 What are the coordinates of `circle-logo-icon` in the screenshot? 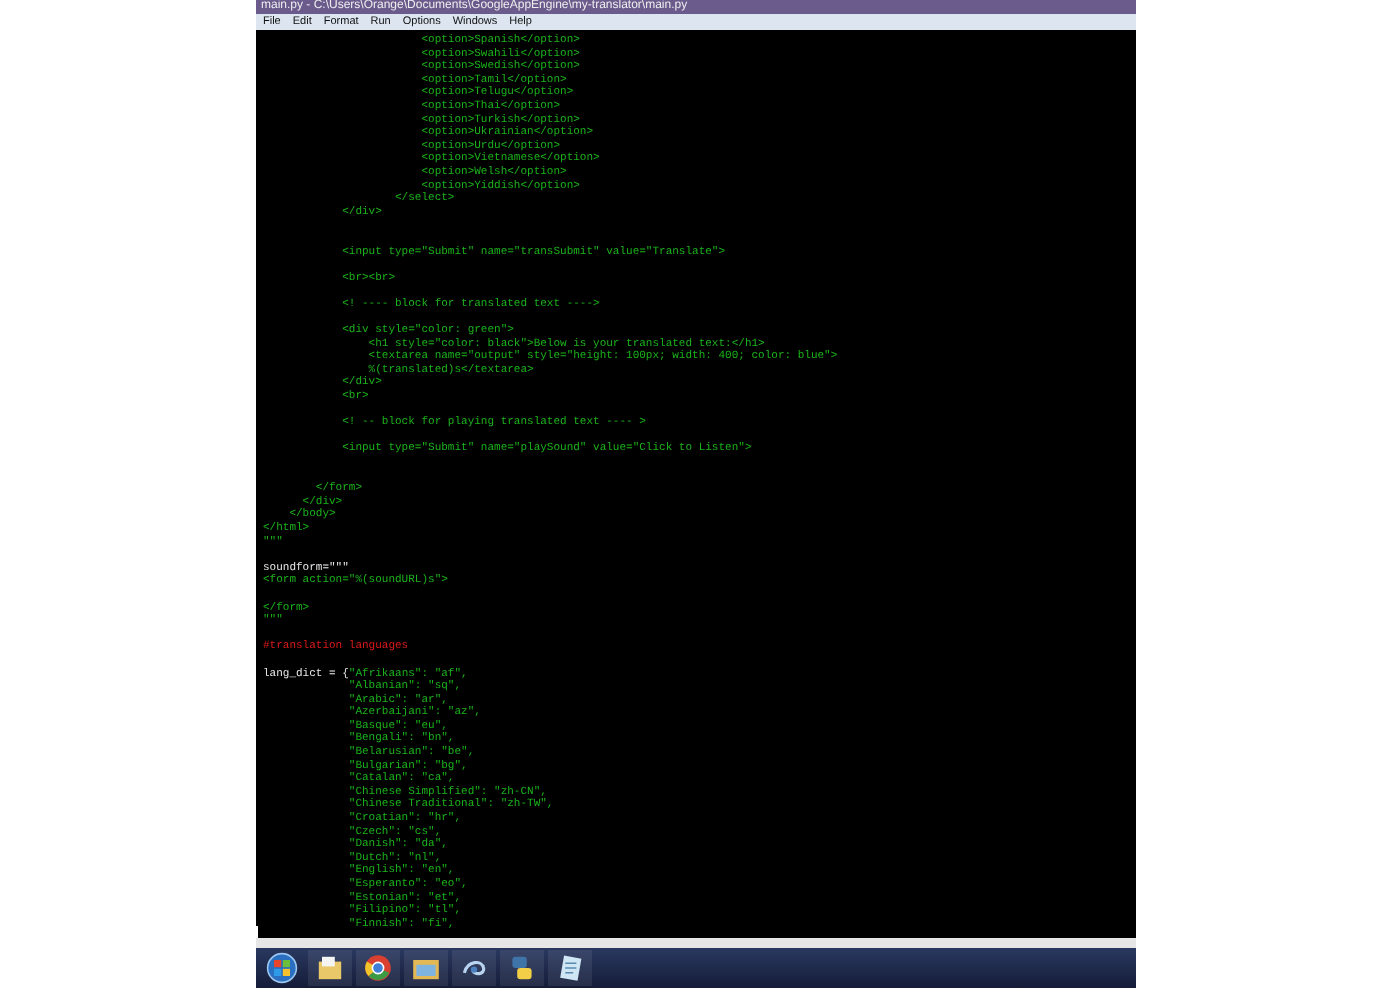 It's located at (377, 968).